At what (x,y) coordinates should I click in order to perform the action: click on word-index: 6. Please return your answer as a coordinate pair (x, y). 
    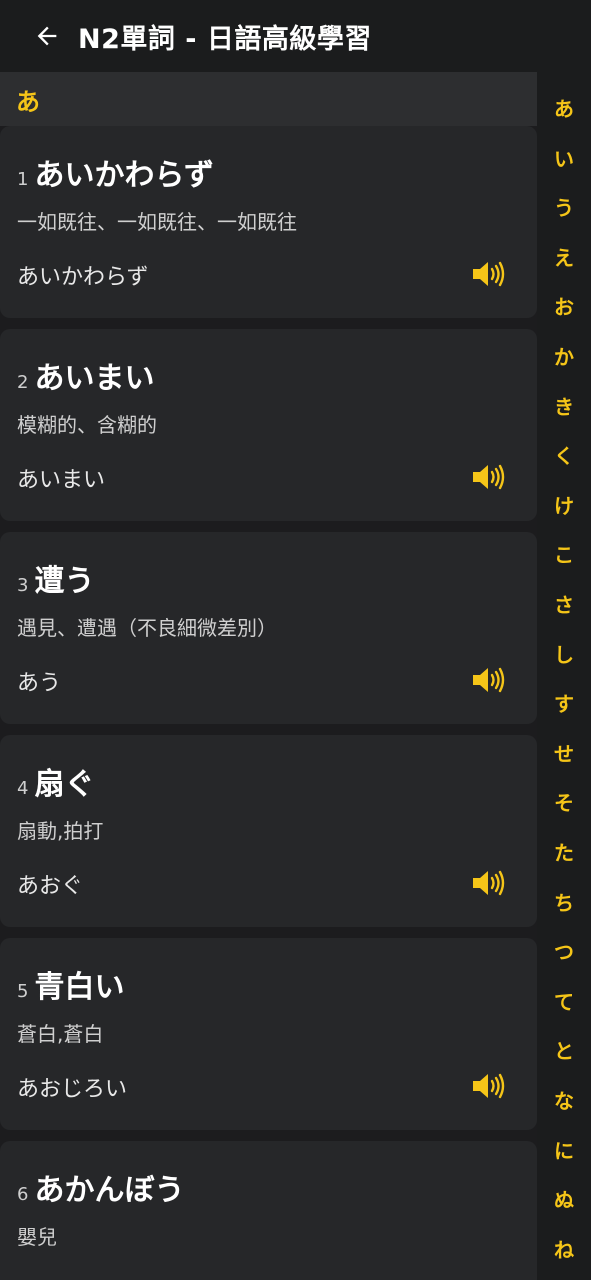
    Looking at the image, I should click on (23, 1194).